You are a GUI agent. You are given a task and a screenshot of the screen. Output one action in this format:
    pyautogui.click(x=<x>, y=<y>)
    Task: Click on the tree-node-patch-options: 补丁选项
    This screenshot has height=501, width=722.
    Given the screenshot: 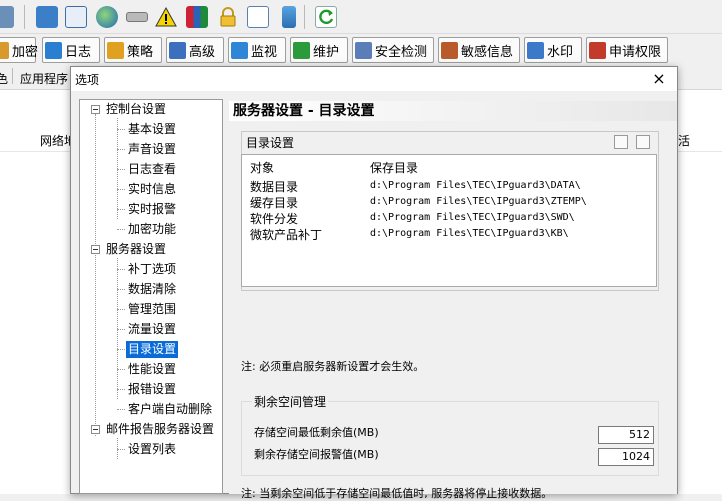 What is the action you would take?
    pyautogui.click(x=152, y=269)
    